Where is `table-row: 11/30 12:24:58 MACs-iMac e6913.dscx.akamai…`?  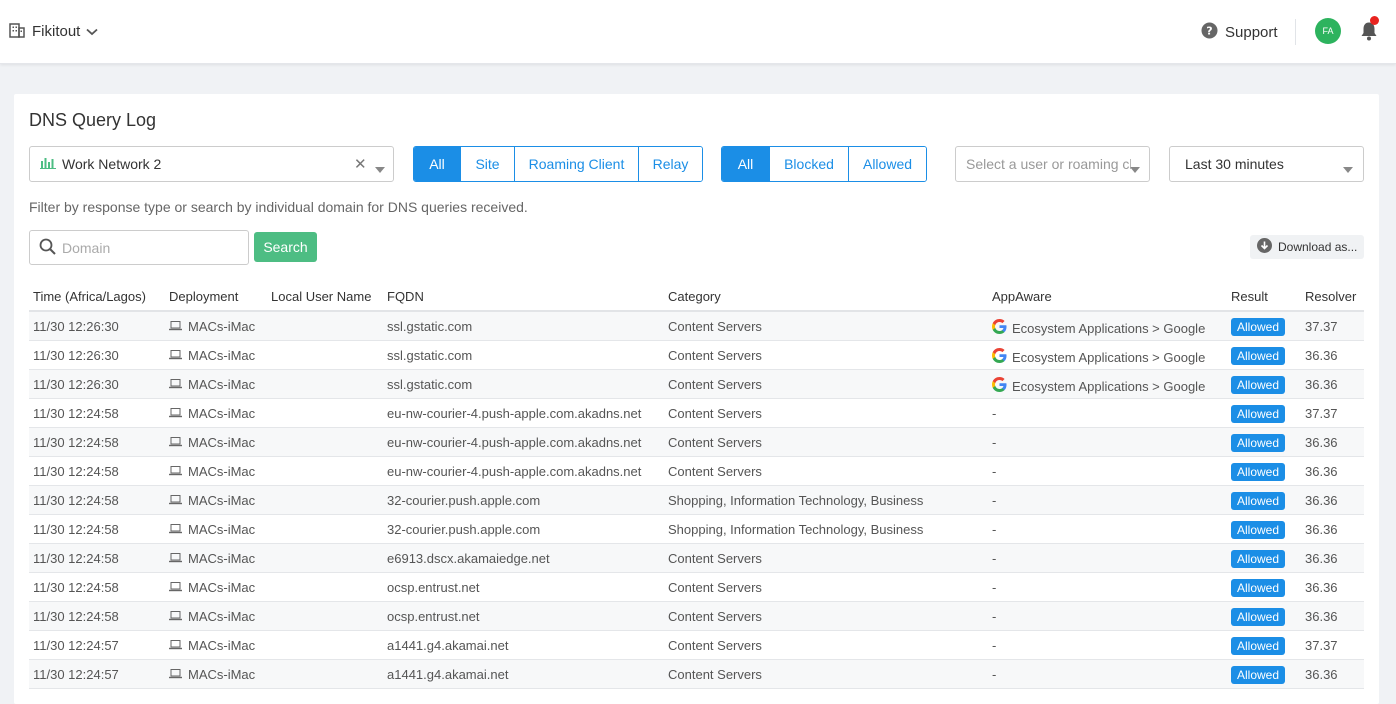 table-row: 11/30 12:24:58 MACs-iMac e6913.dscx.akamai… is located at coordinates (696, 558).